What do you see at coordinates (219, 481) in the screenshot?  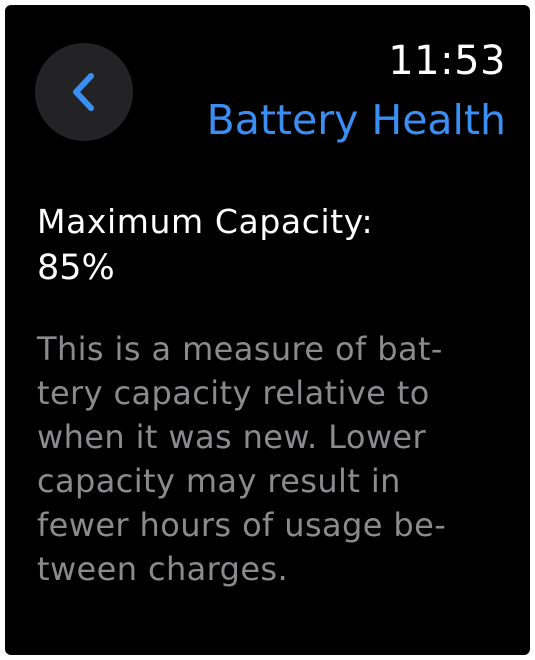 I see `description-line: capacity may result in` at bounding box center [219, 481].